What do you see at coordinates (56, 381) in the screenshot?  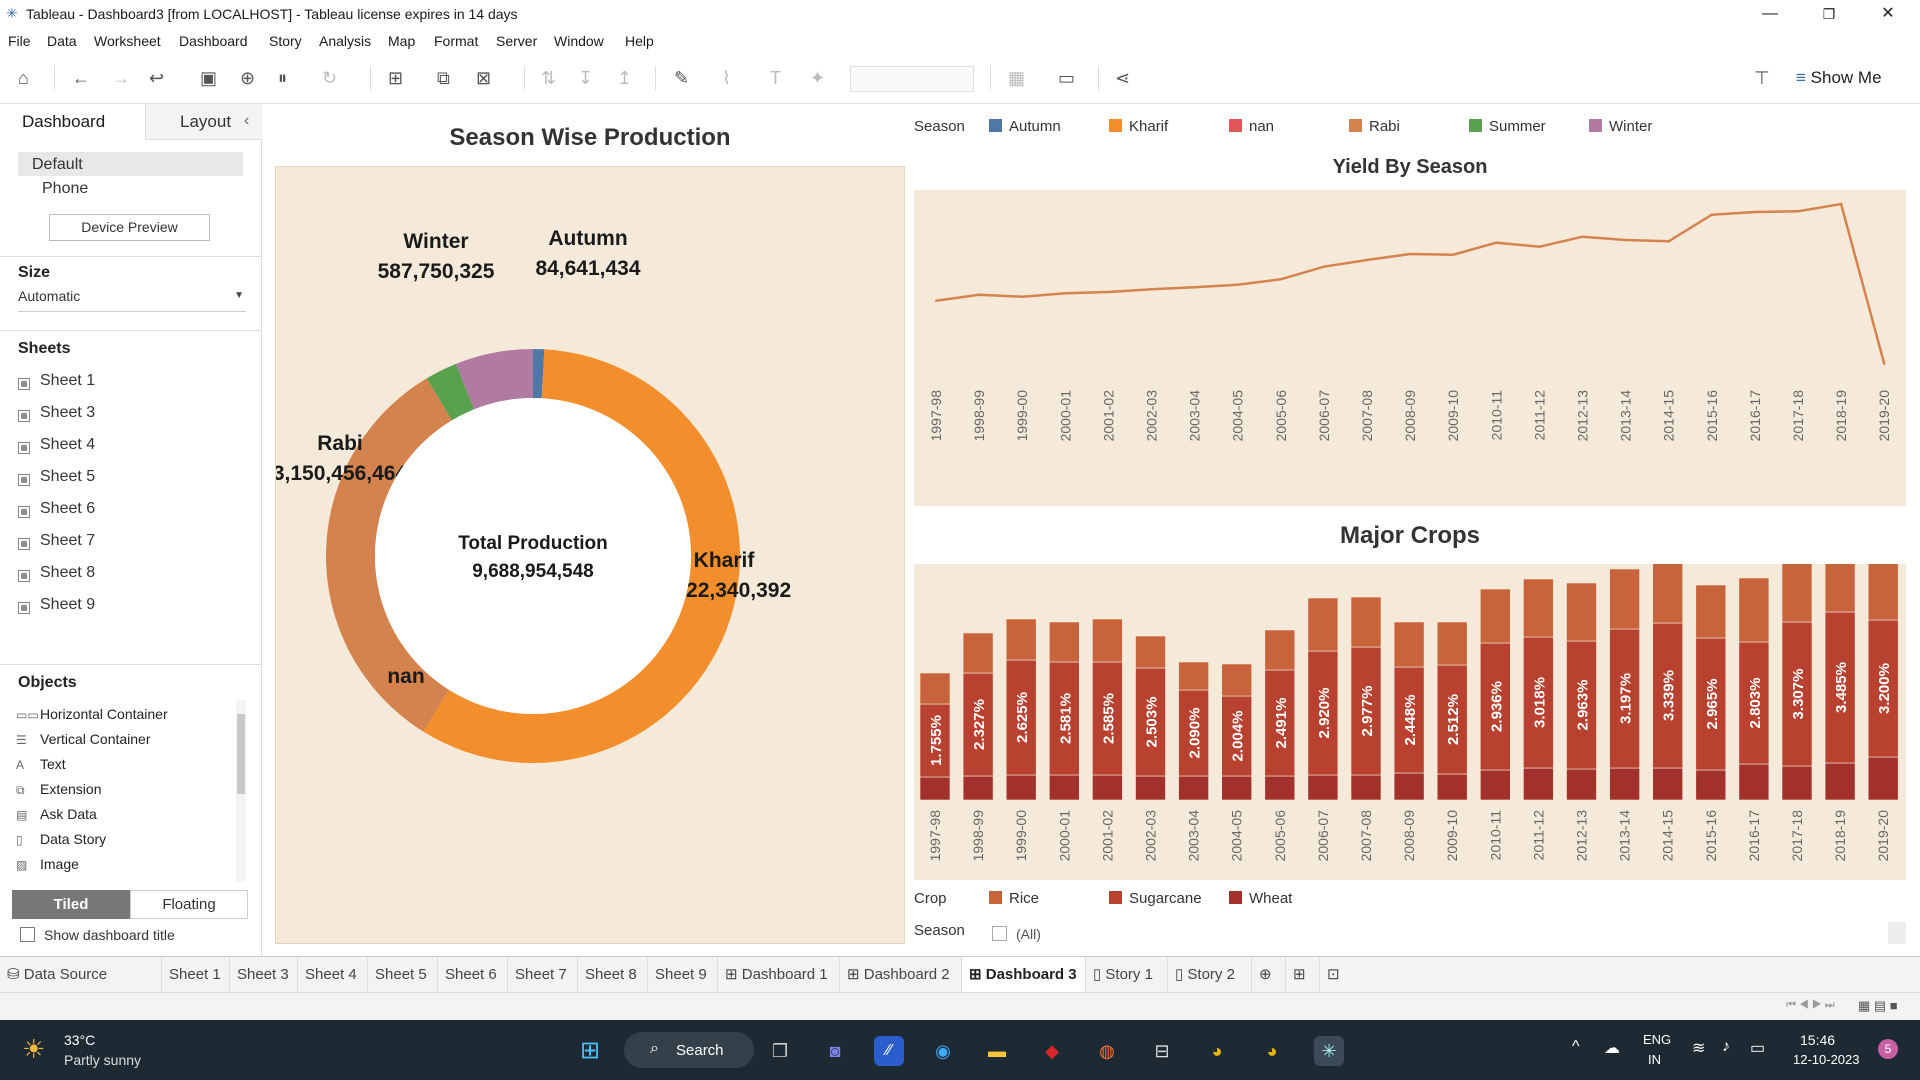 I see `sheet-item: ▦ Sheet 1` at bounding box center [56, 381].